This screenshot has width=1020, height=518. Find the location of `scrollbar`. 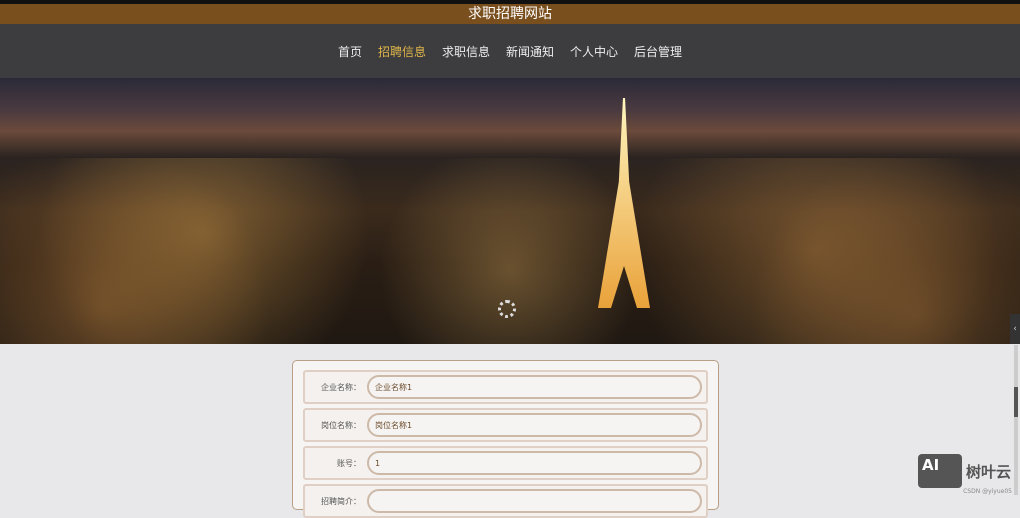

scrollbar is located at coordinates (1016, 420).